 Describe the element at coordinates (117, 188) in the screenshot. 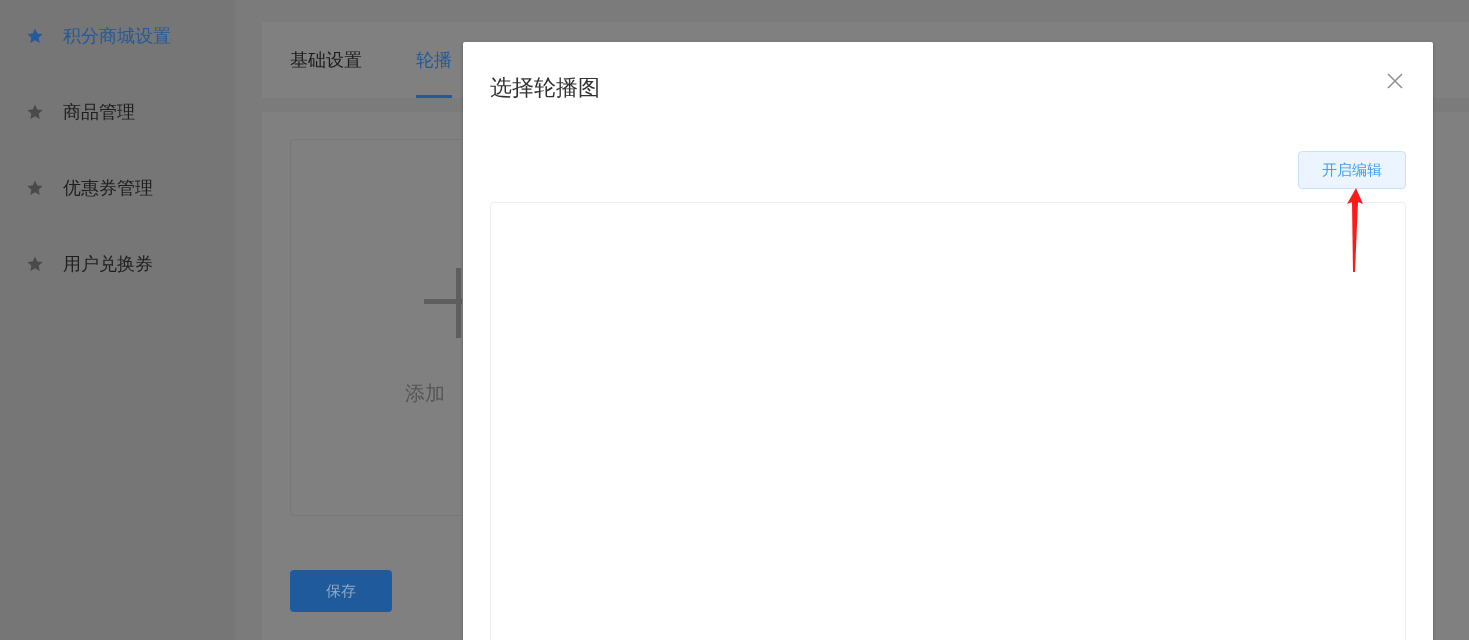

I see `sidebar-item: 优惠券管理` at that location.